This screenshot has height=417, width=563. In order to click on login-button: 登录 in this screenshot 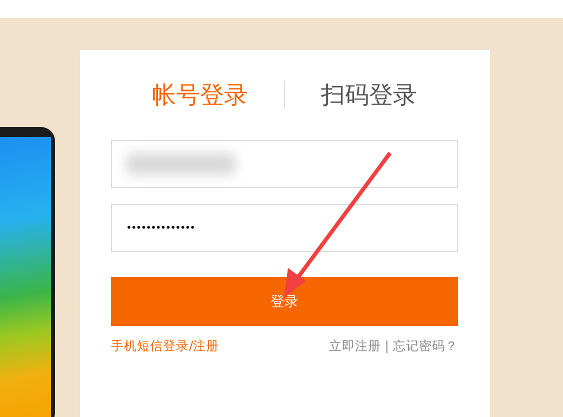, I will do `click(284, 301)`.